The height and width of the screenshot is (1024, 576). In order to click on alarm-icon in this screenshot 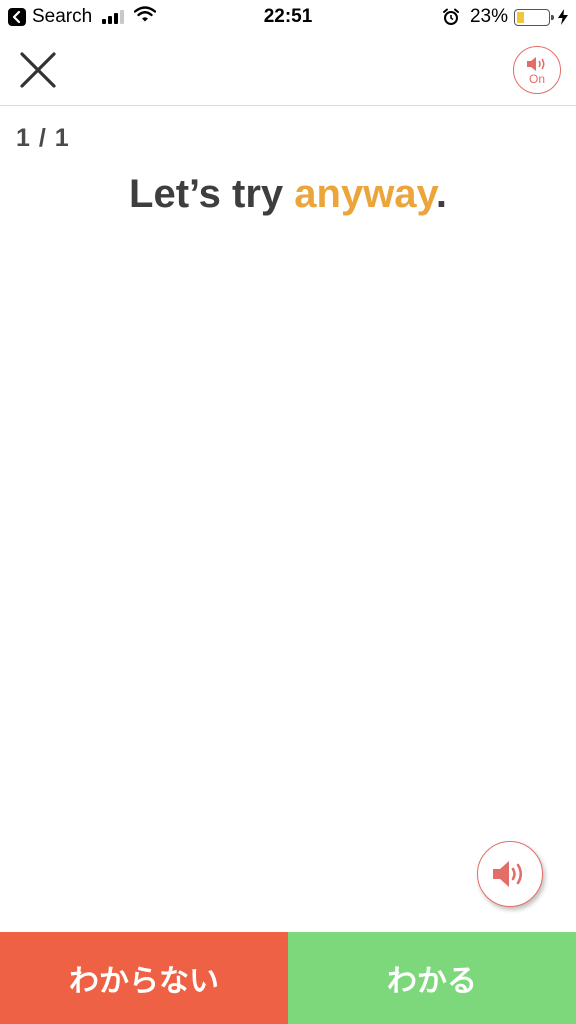, I will do `click(451, 17)`.